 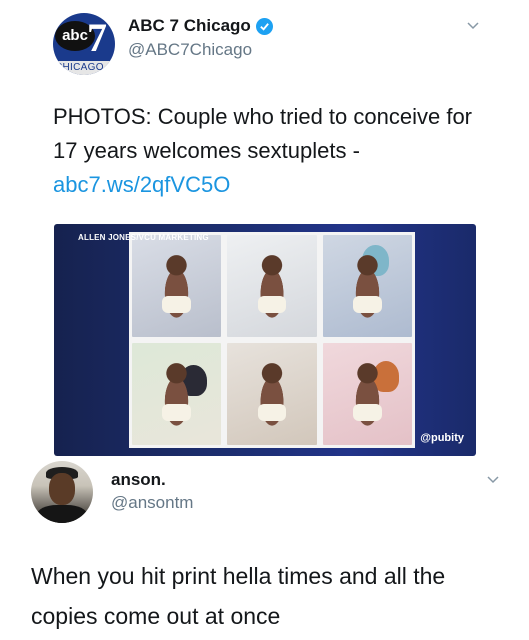 What do you see at coordinates (138, 480) in the screenshot?
I see `reply-author-name: anson.` at bounding box center [138, 480].